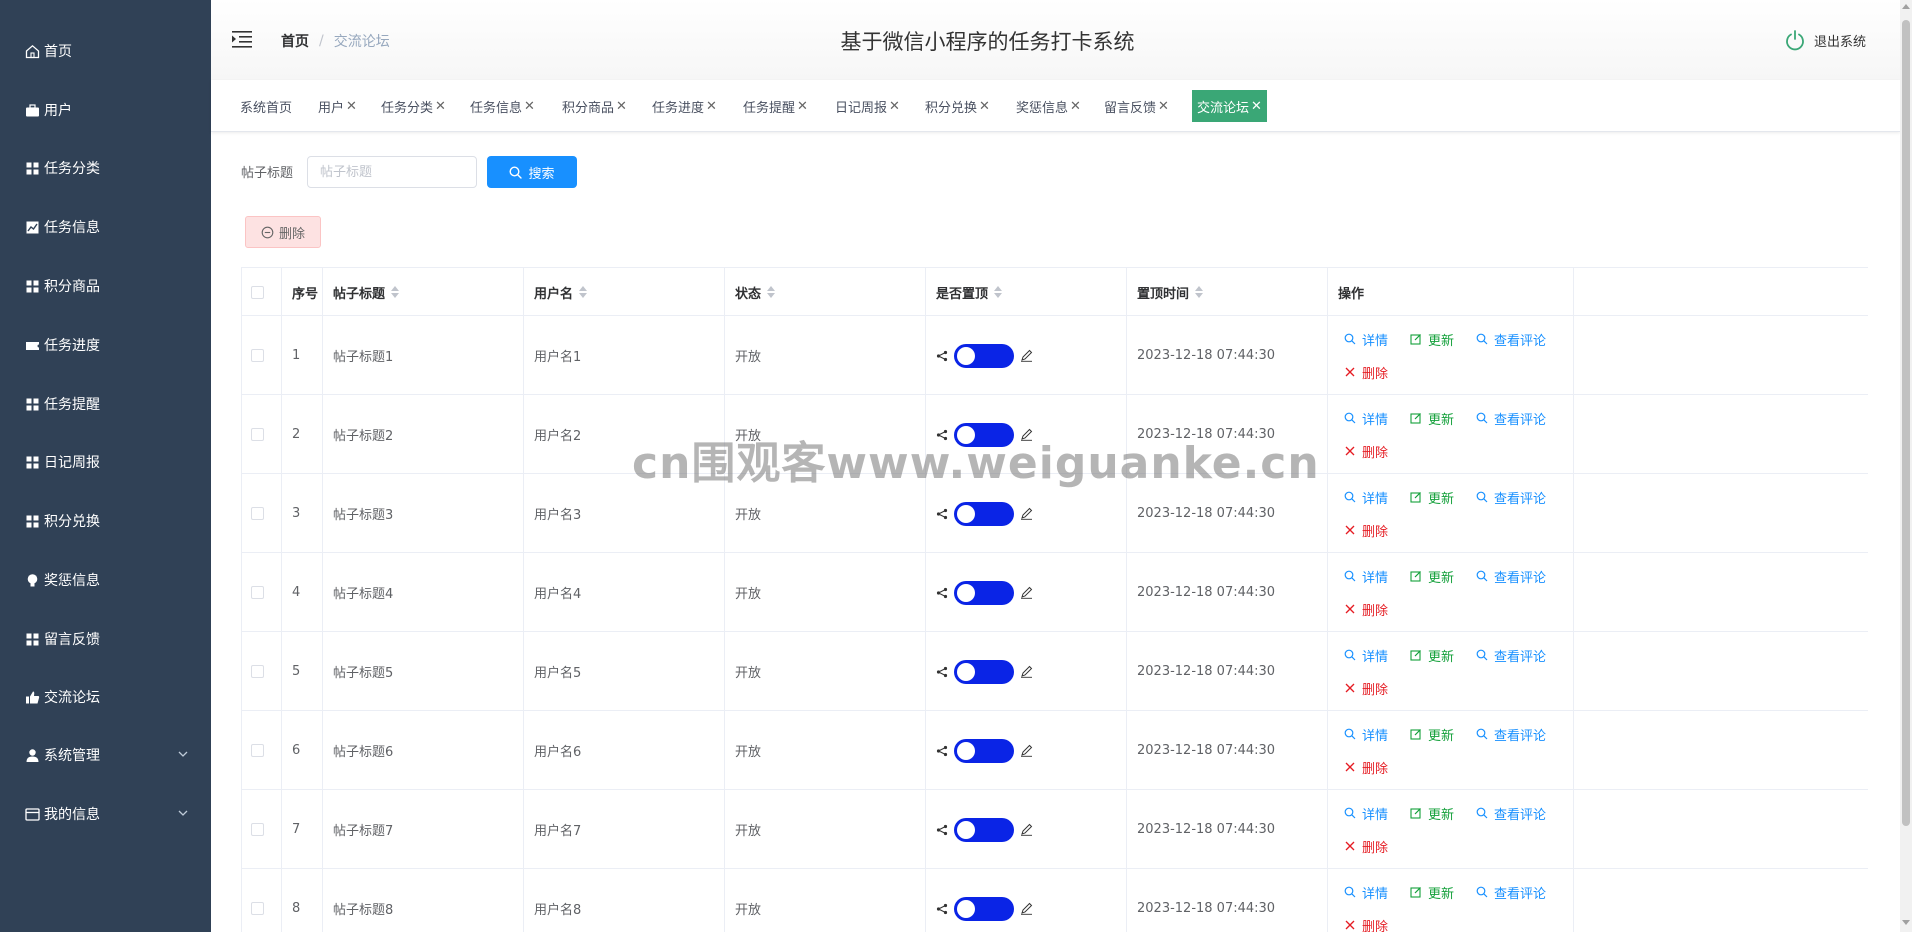  I want to click on scroll-down-arrow, so click(1906, 922).